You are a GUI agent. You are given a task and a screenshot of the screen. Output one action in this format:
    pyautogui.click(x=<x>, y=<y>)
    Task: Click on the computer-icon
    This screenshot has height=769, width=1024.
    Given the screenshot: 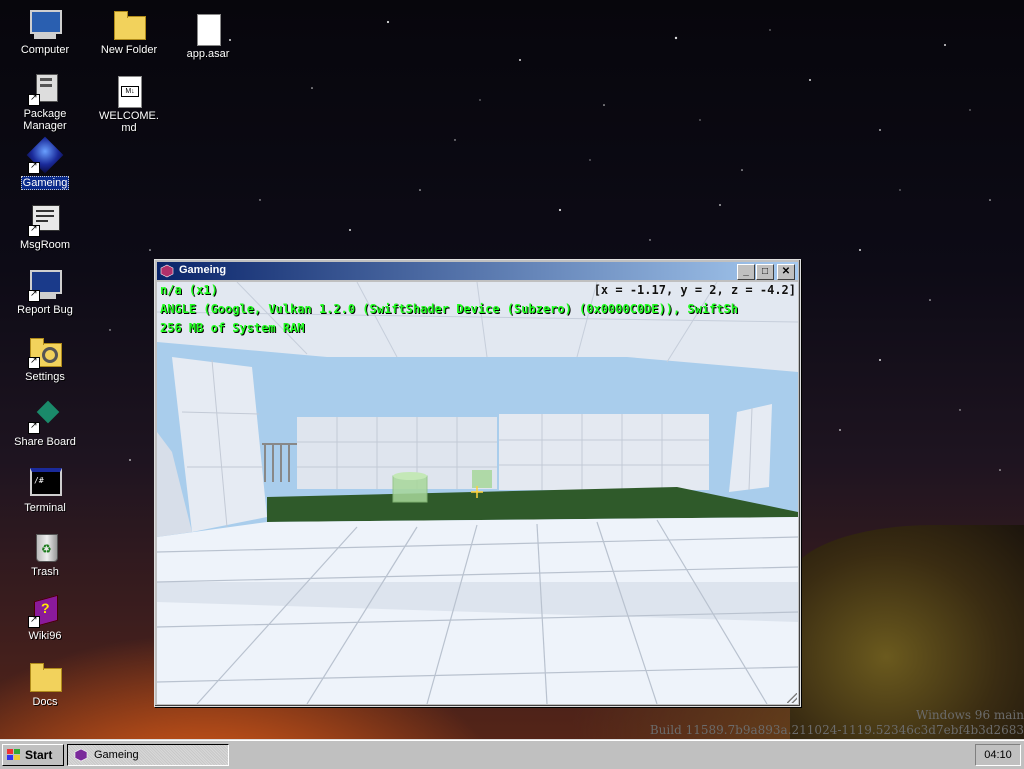 What is the action you would take?
    pyautogui.click(x=45, y=25)
    